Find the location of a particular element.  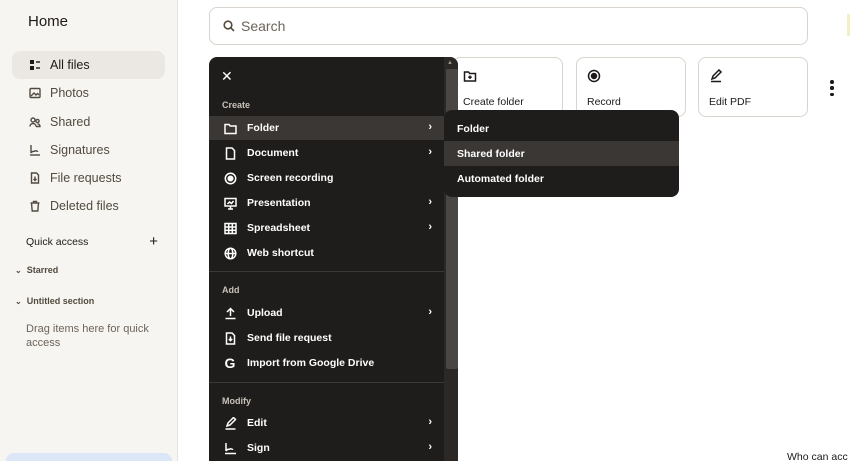

sidebar-item-label: File requests is located at coordinates (86, 178).